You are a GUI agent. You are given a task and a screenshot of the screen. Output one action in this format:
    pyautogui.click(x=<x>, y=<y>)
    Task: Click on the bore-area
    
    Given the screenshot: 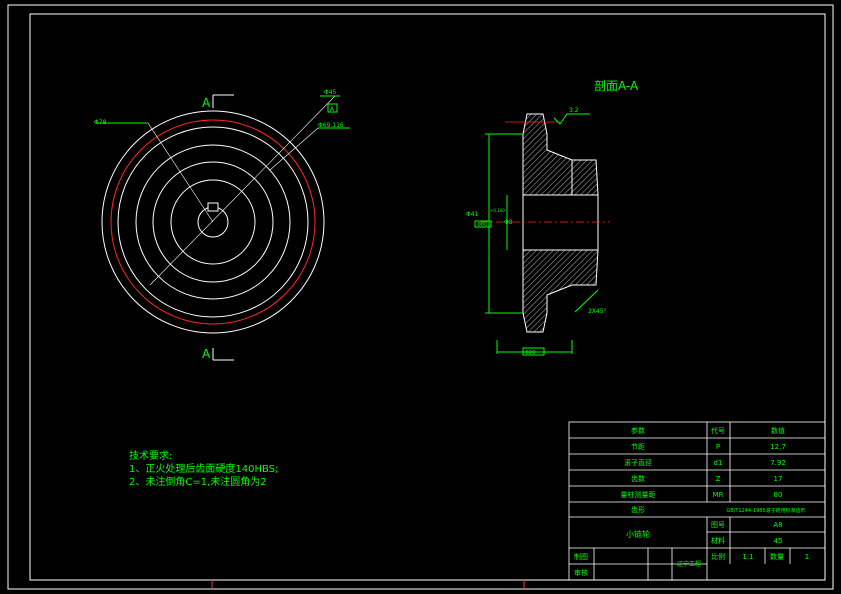 What is the action you would take?
    pyautogui.click(x=560, y=222)
    